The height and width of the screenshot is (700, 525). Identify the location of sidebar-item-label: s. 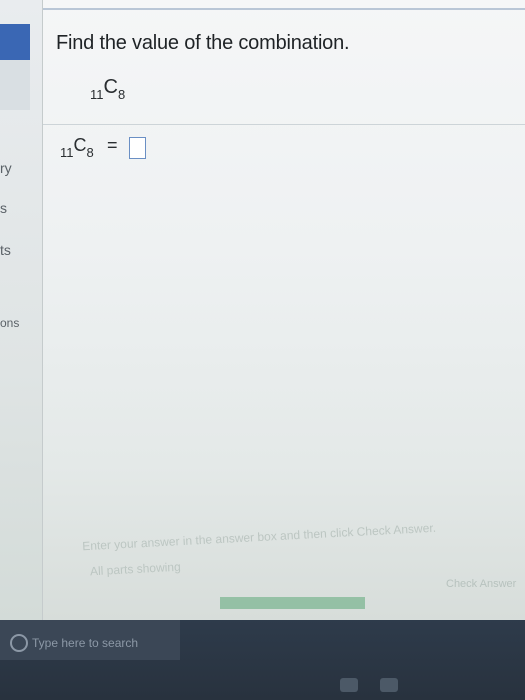
(3, 208).